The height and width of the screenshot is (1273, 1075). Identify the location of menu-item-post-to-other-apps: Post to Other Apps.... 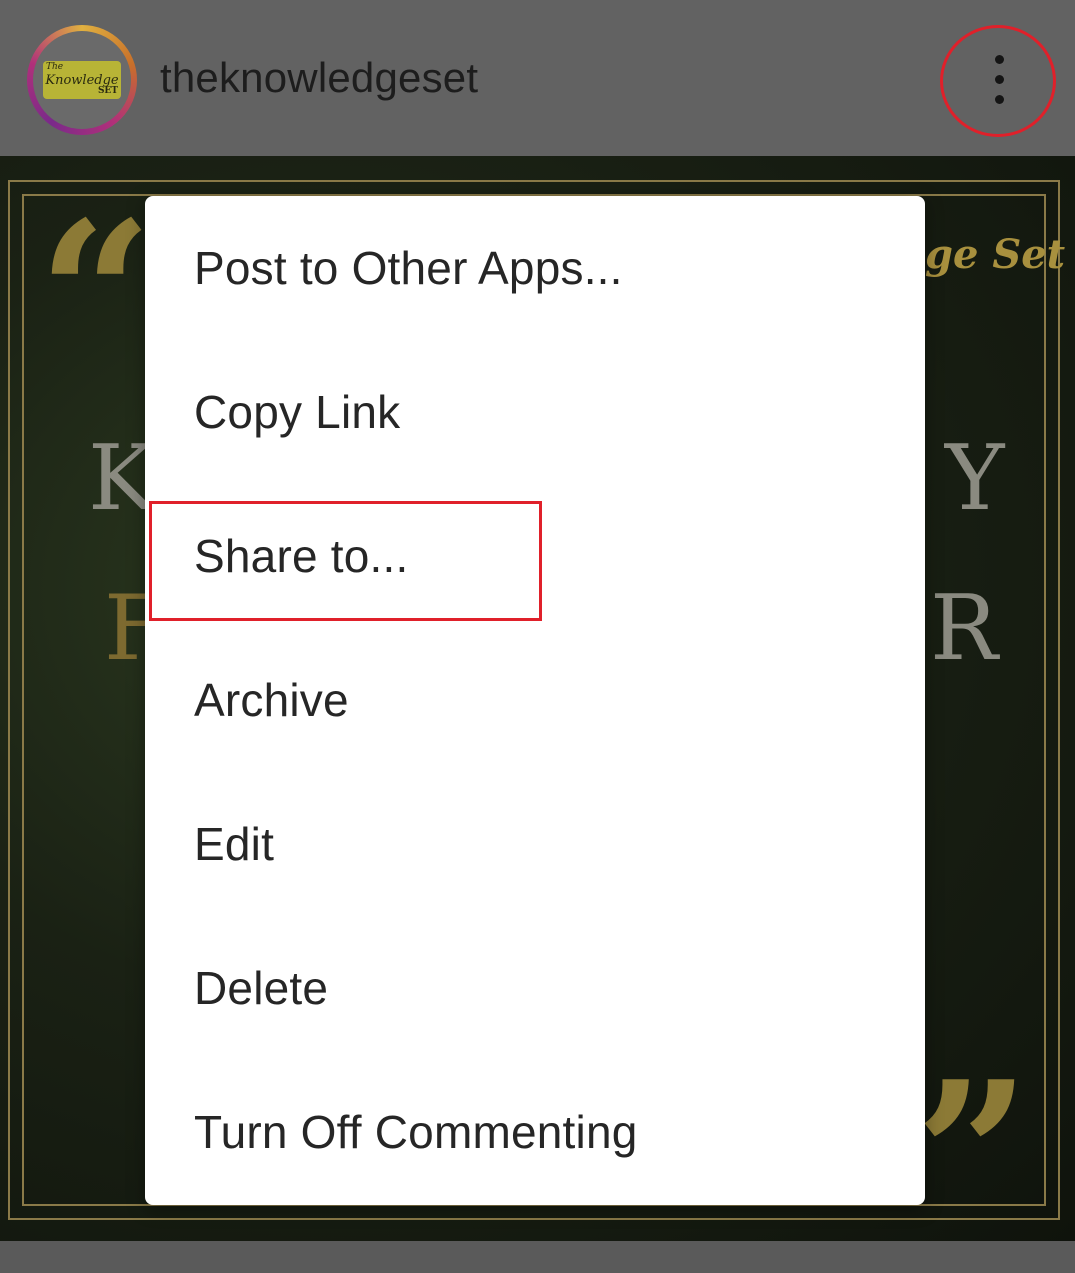
(535, 268).